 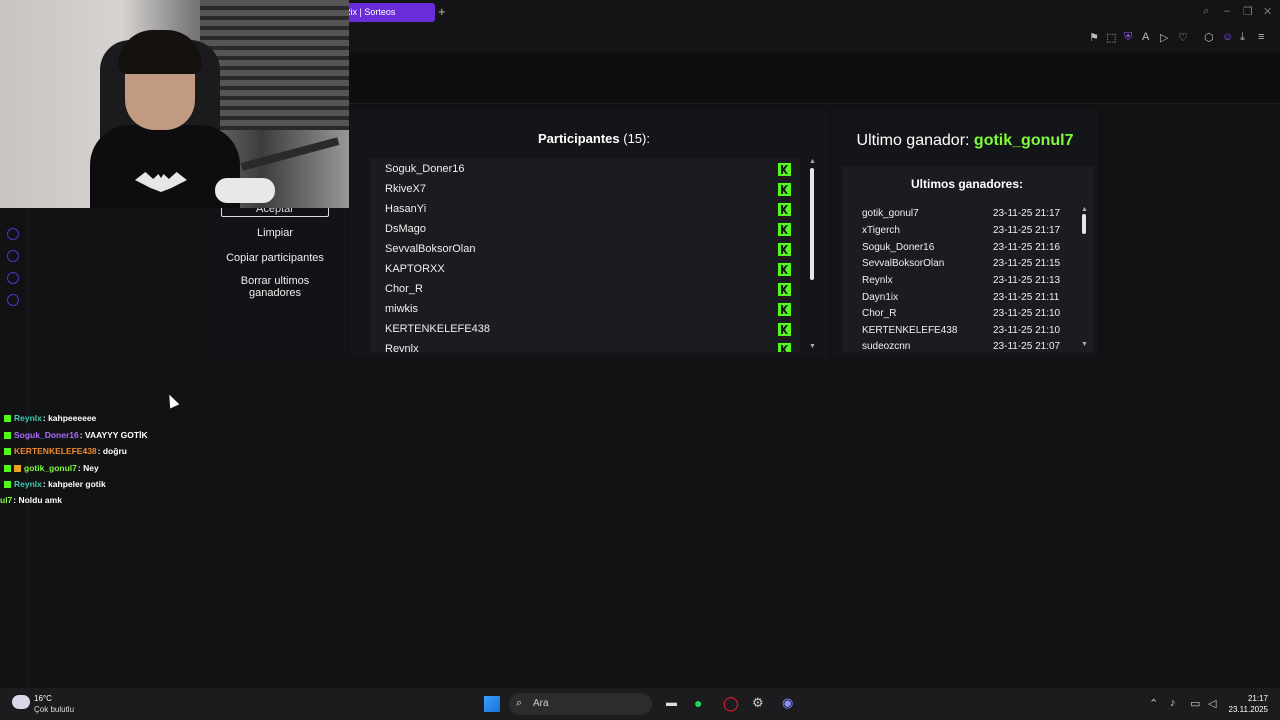 What do you see at coordinates (437, 329) in the screenshot?
I see `list-item: KERTENKELEFE438` at bounding box center [437, 329].